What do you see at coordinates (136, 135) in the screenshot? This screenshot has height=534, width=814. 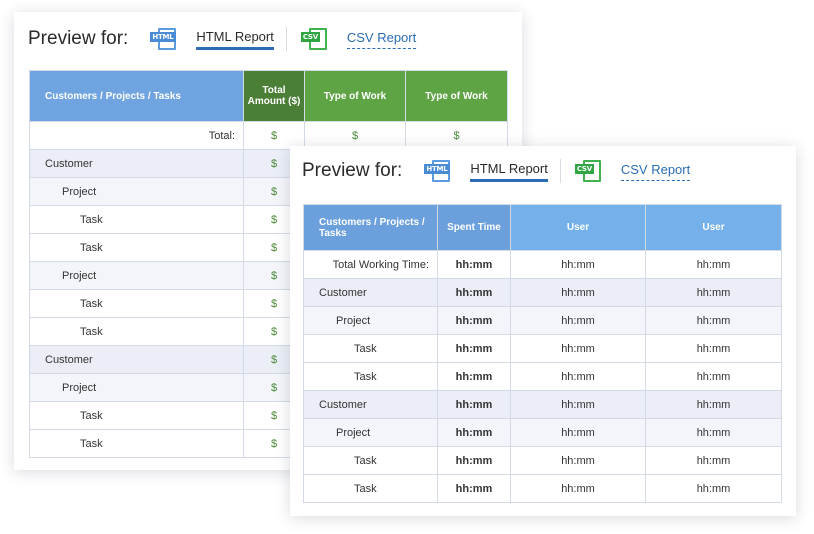 I see `total-name-cell: Total:` at bounding box center [136, 135].